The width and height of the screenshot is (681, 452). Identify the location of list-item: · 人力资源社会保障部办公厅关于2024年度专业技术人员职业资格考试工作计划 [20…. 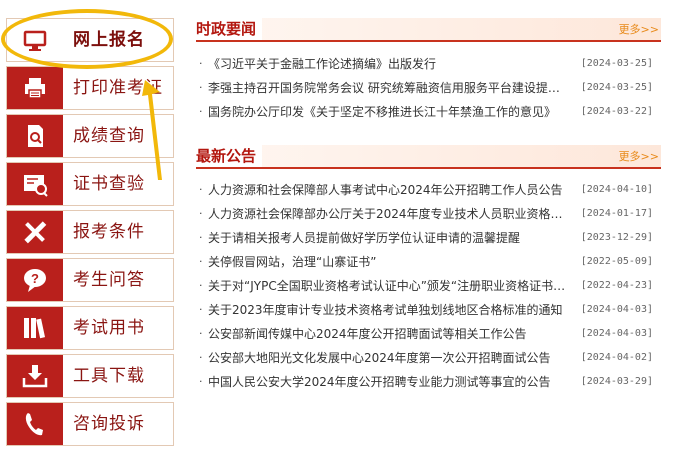
(428, 214).